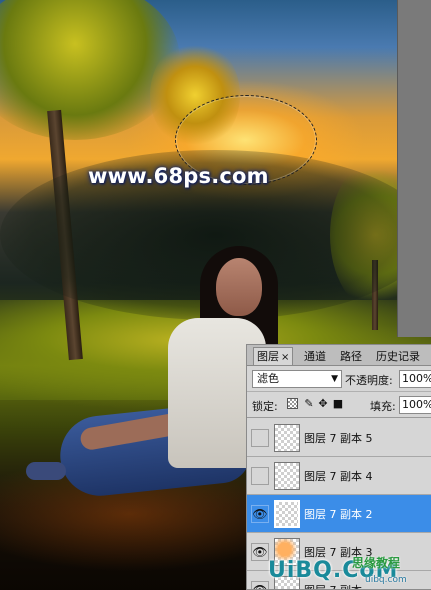 The height and width of the screenshot is (590, 431). What do you see at coordinates (265, 406) in the screenshot?
I see `lock-label: 锁定:` at bounding box center [265, 406].